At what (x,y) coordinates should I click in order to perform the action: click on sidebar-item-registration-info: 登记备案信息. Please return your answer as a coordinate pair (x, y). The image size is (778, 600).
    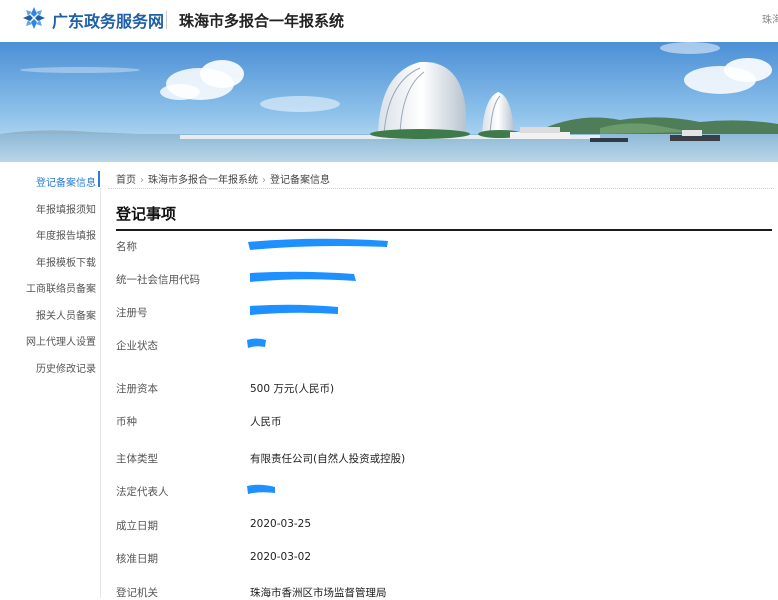
    Looking at the image, I should click on (66, 181).